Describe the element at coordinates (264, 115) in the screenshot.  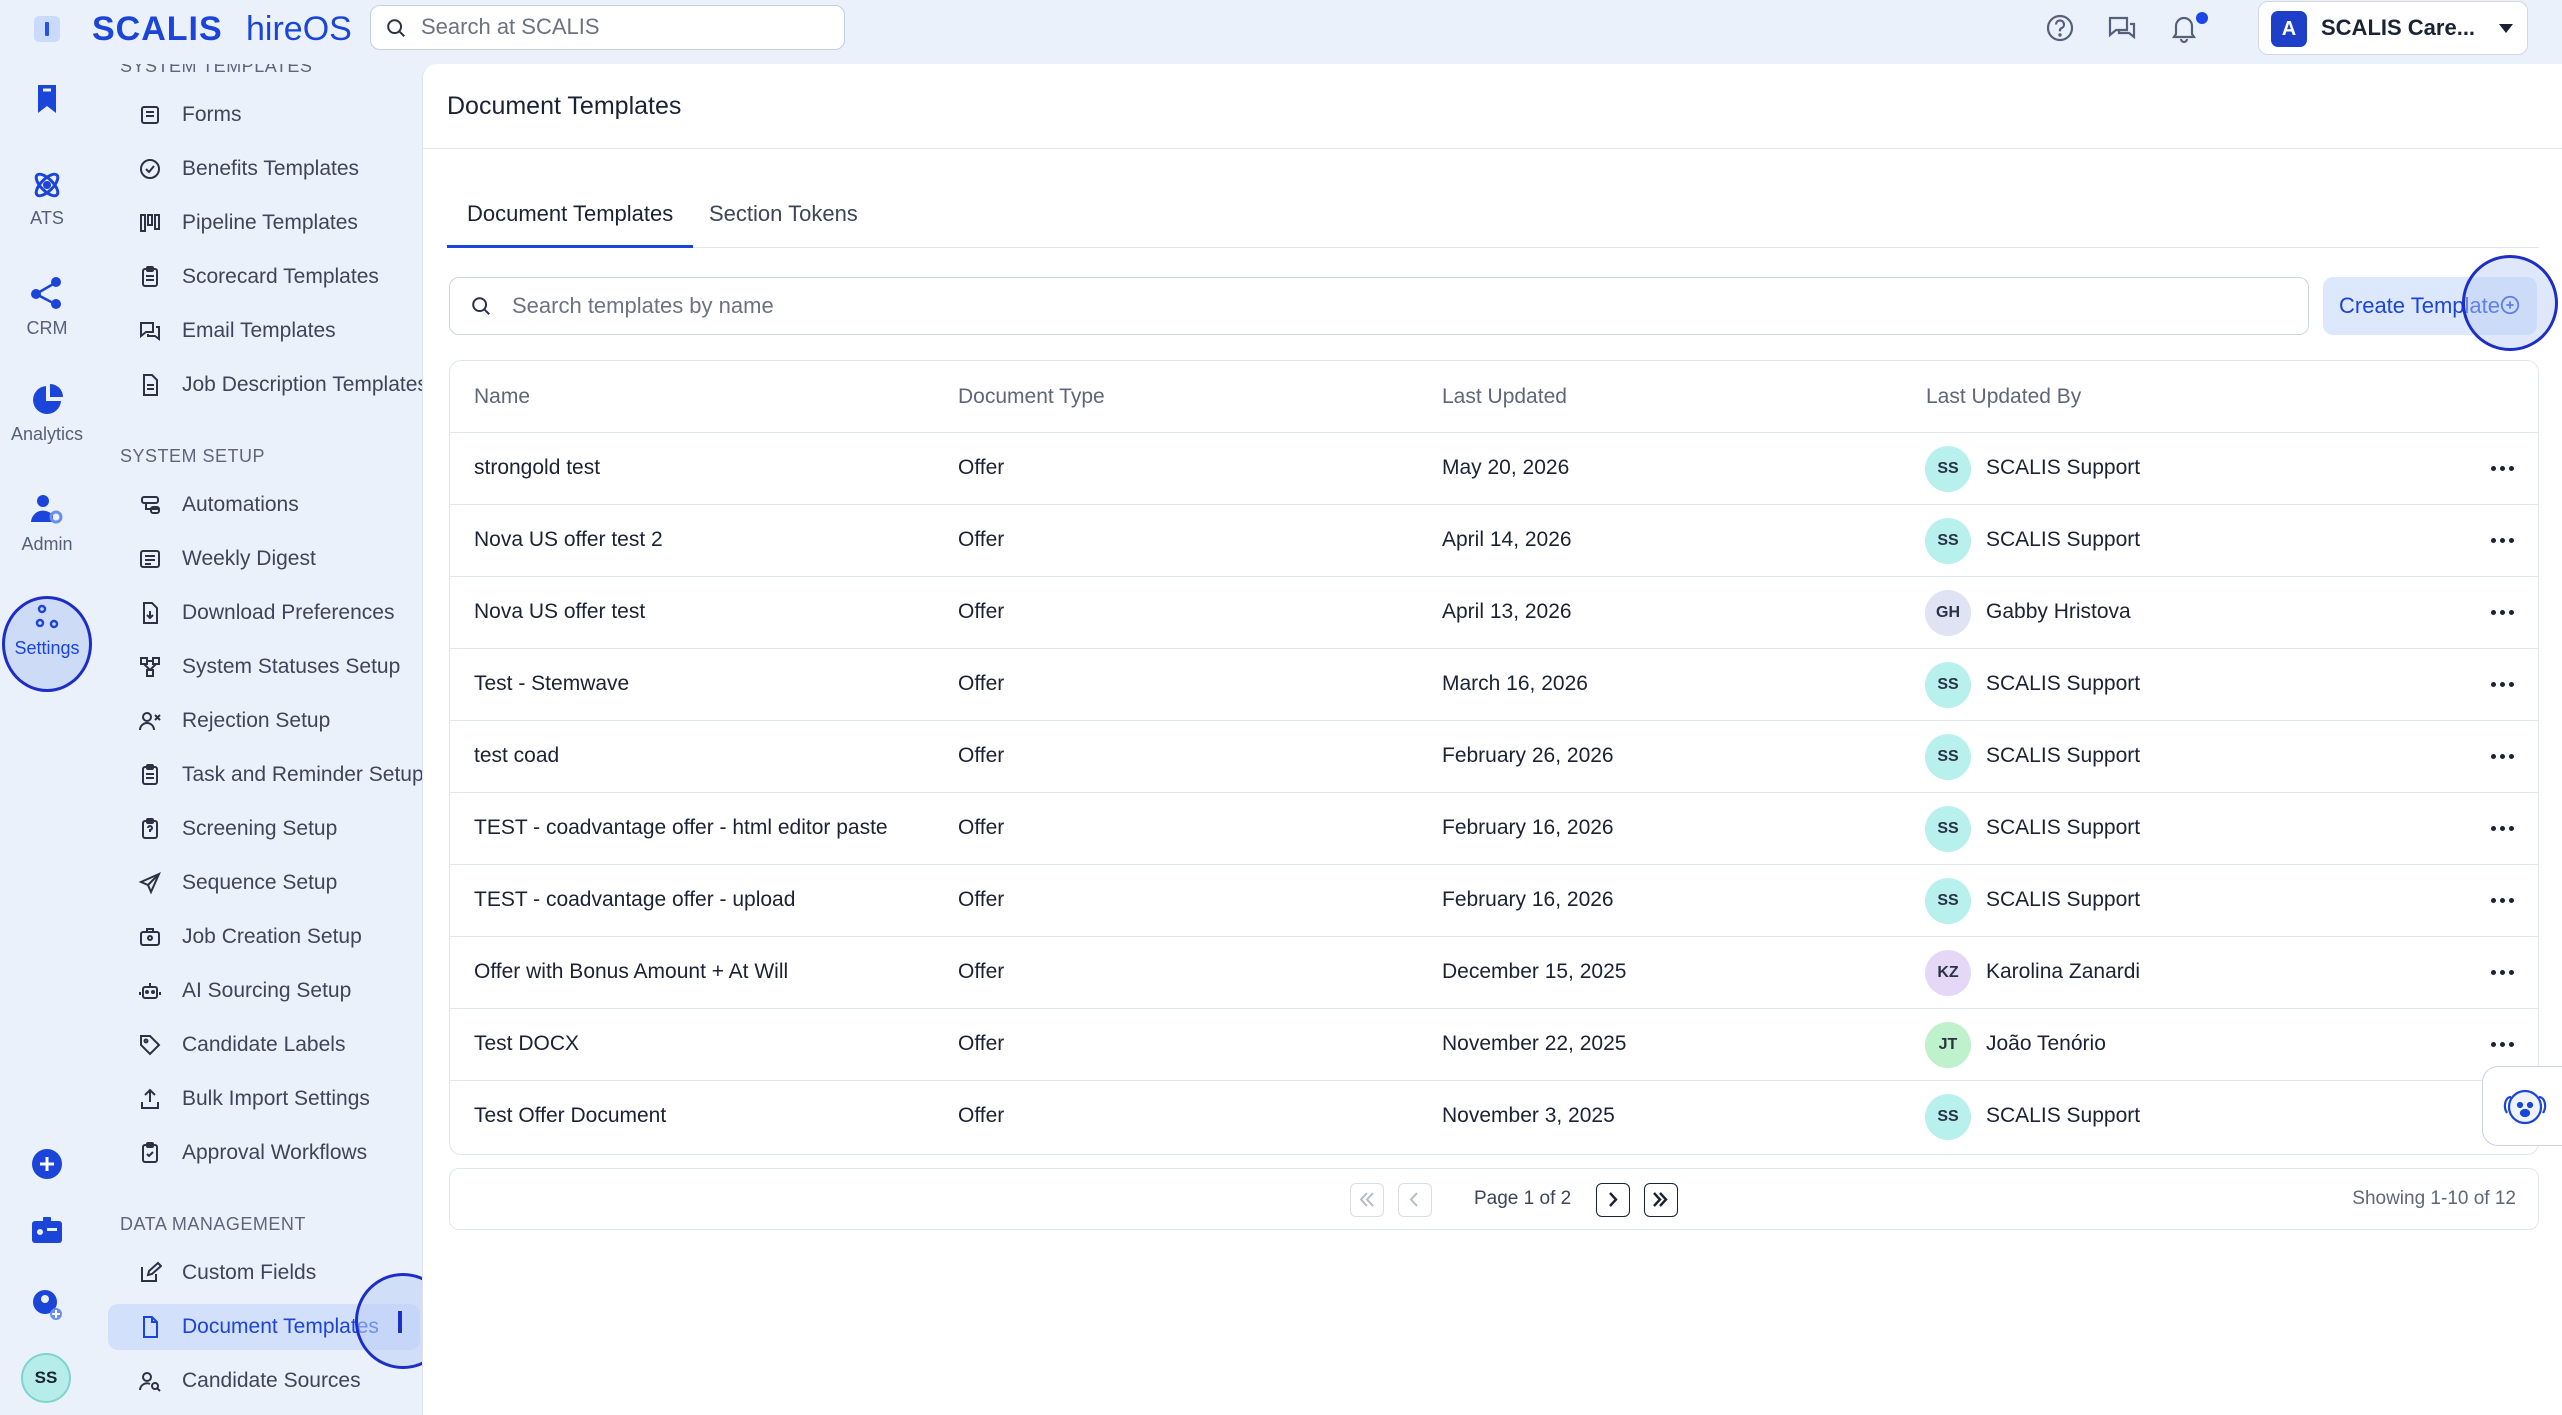
I see `sidebar-item-forms: Forms` at that location.